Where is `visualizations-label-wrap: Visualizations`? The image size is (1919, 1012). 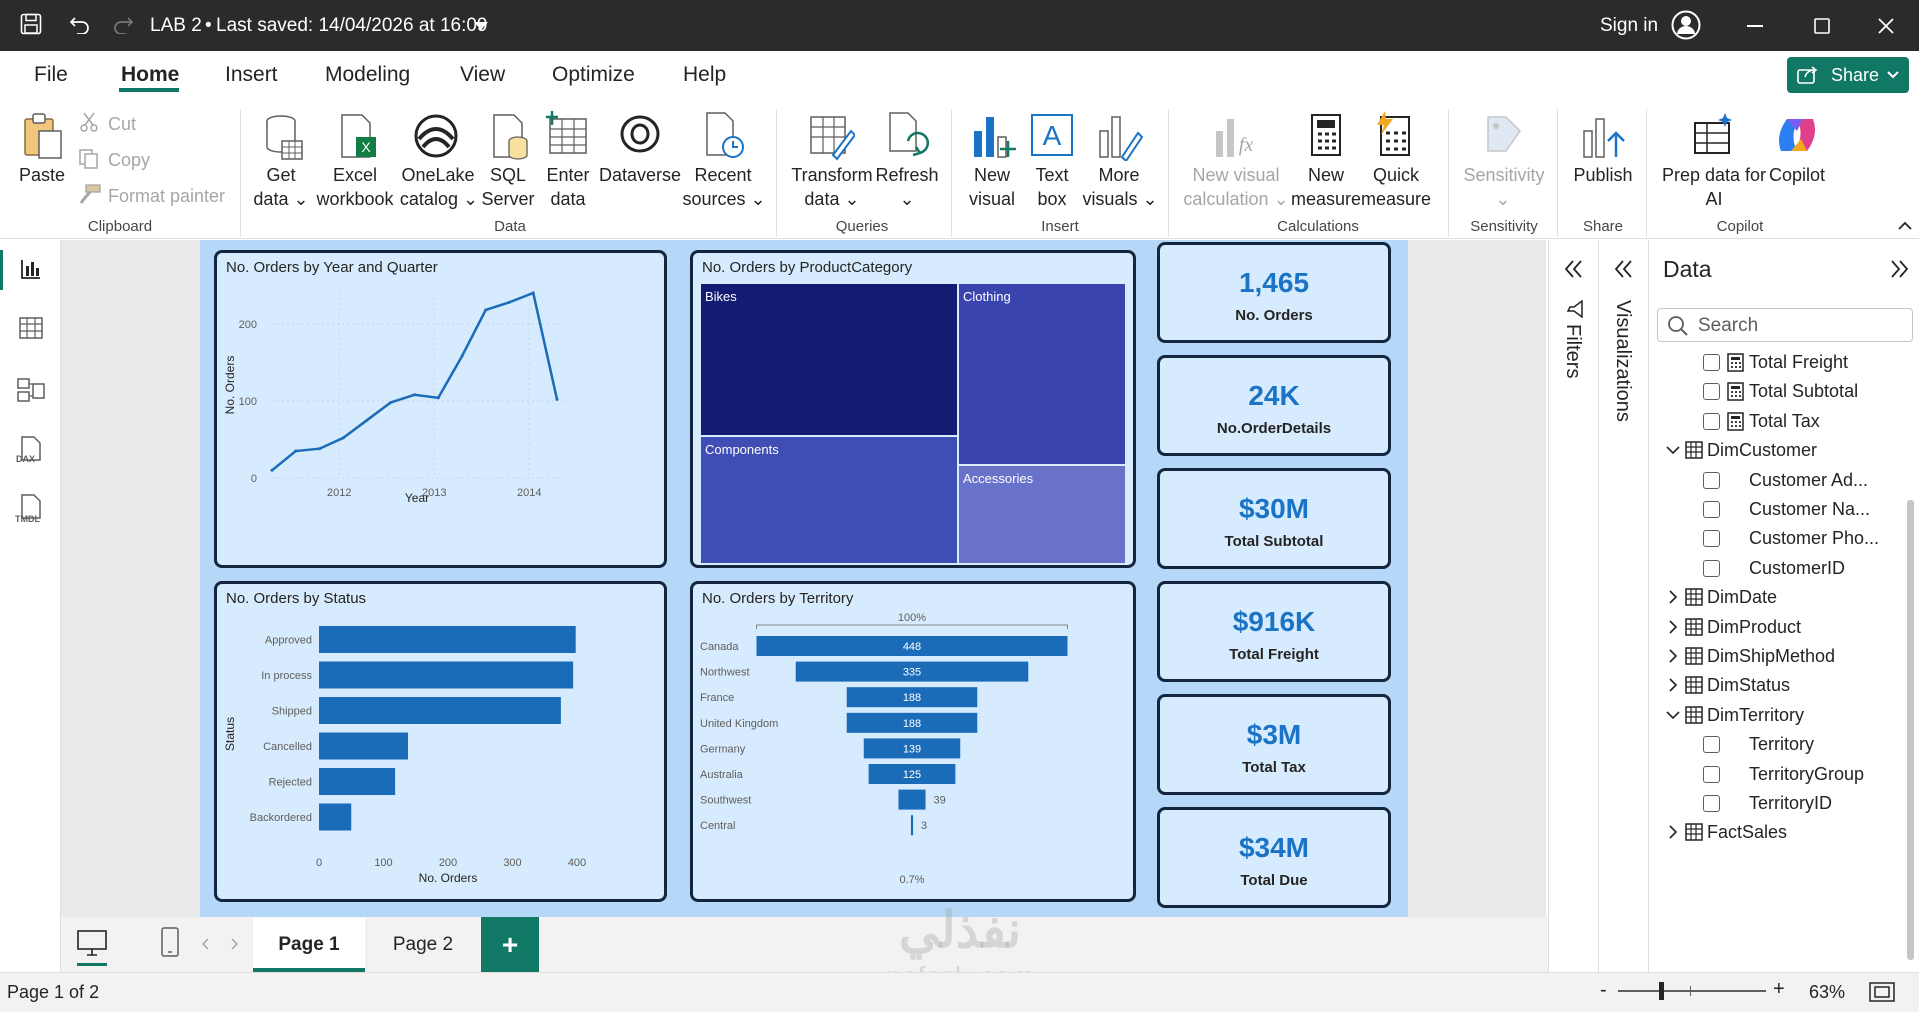
visualizations-label-wrap: Visualizations is located at coordinates (1623, 395).